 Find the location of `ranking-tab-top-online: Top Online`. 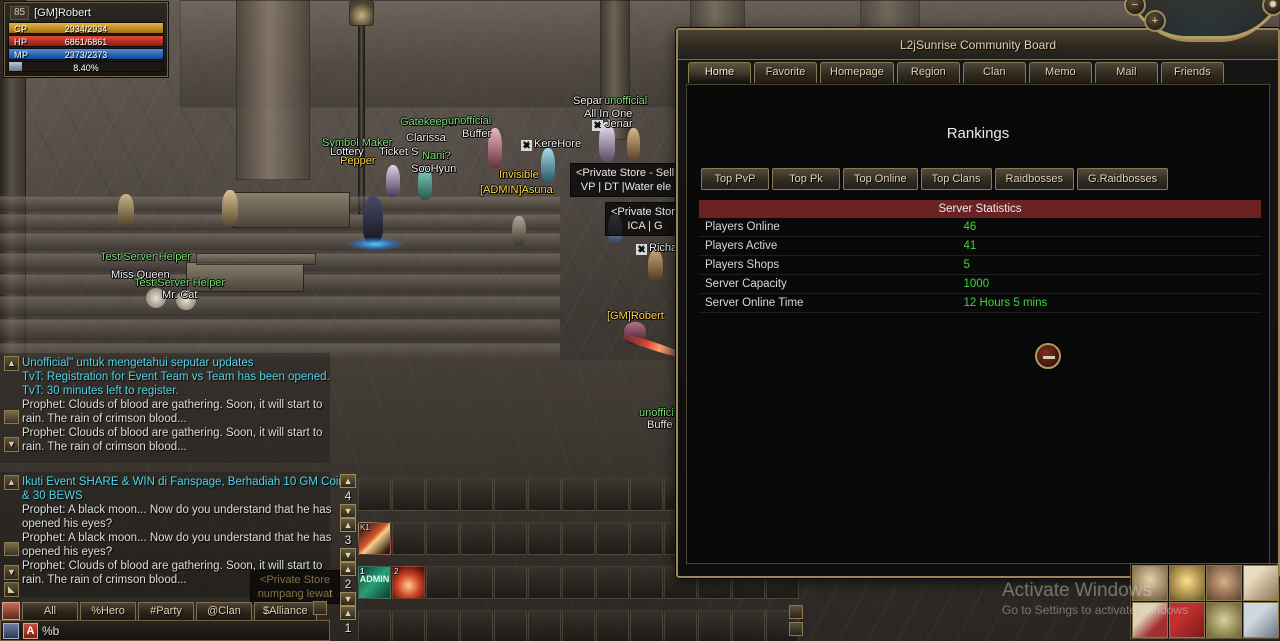

ranking-tab-top-online: Top Online is located at coordinates (880, 179).